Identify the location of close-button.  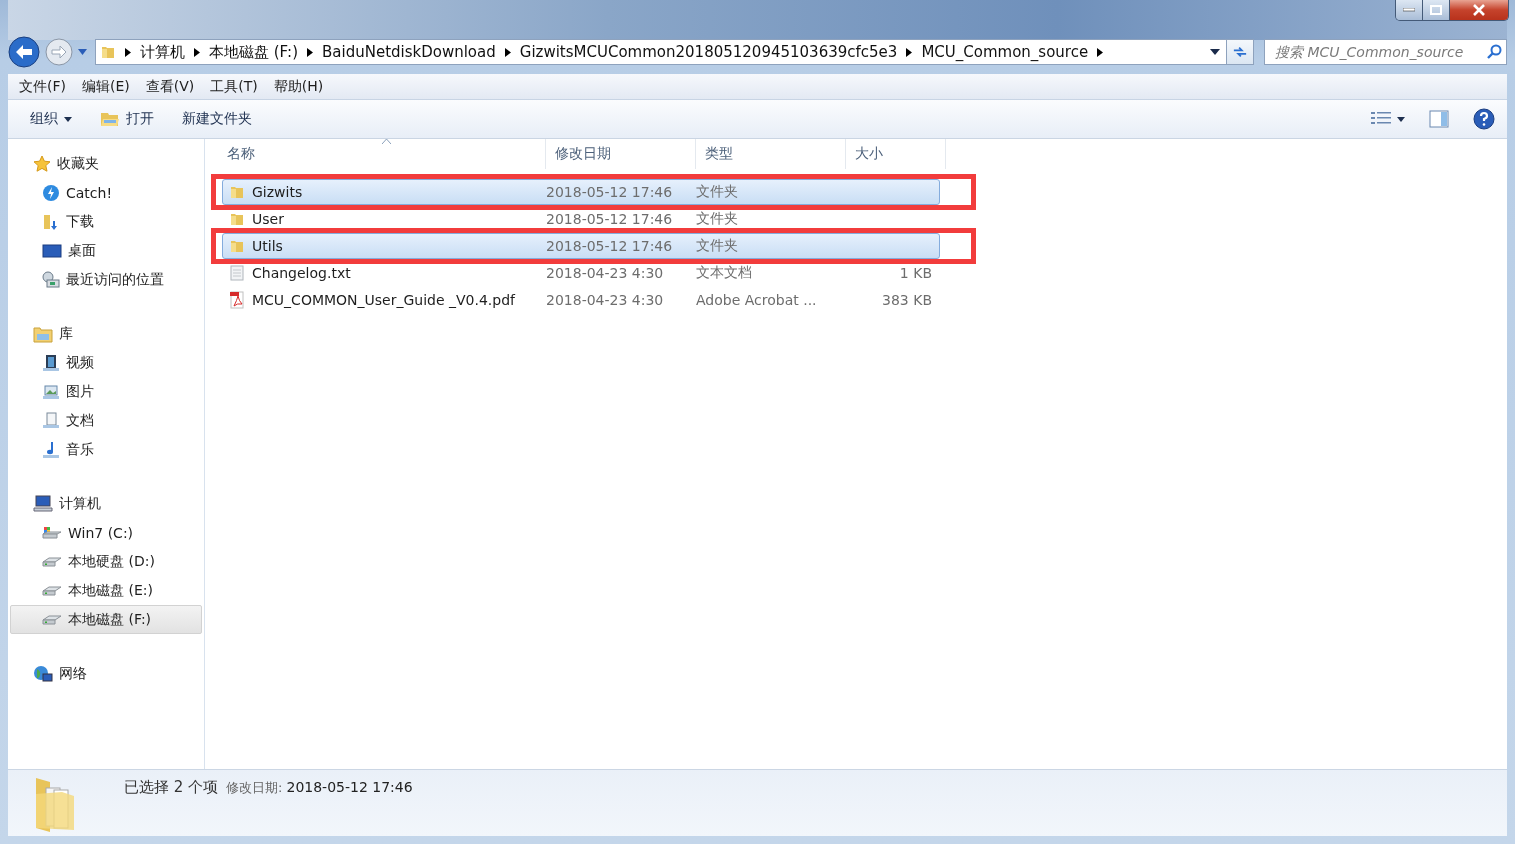
(1479, 10).